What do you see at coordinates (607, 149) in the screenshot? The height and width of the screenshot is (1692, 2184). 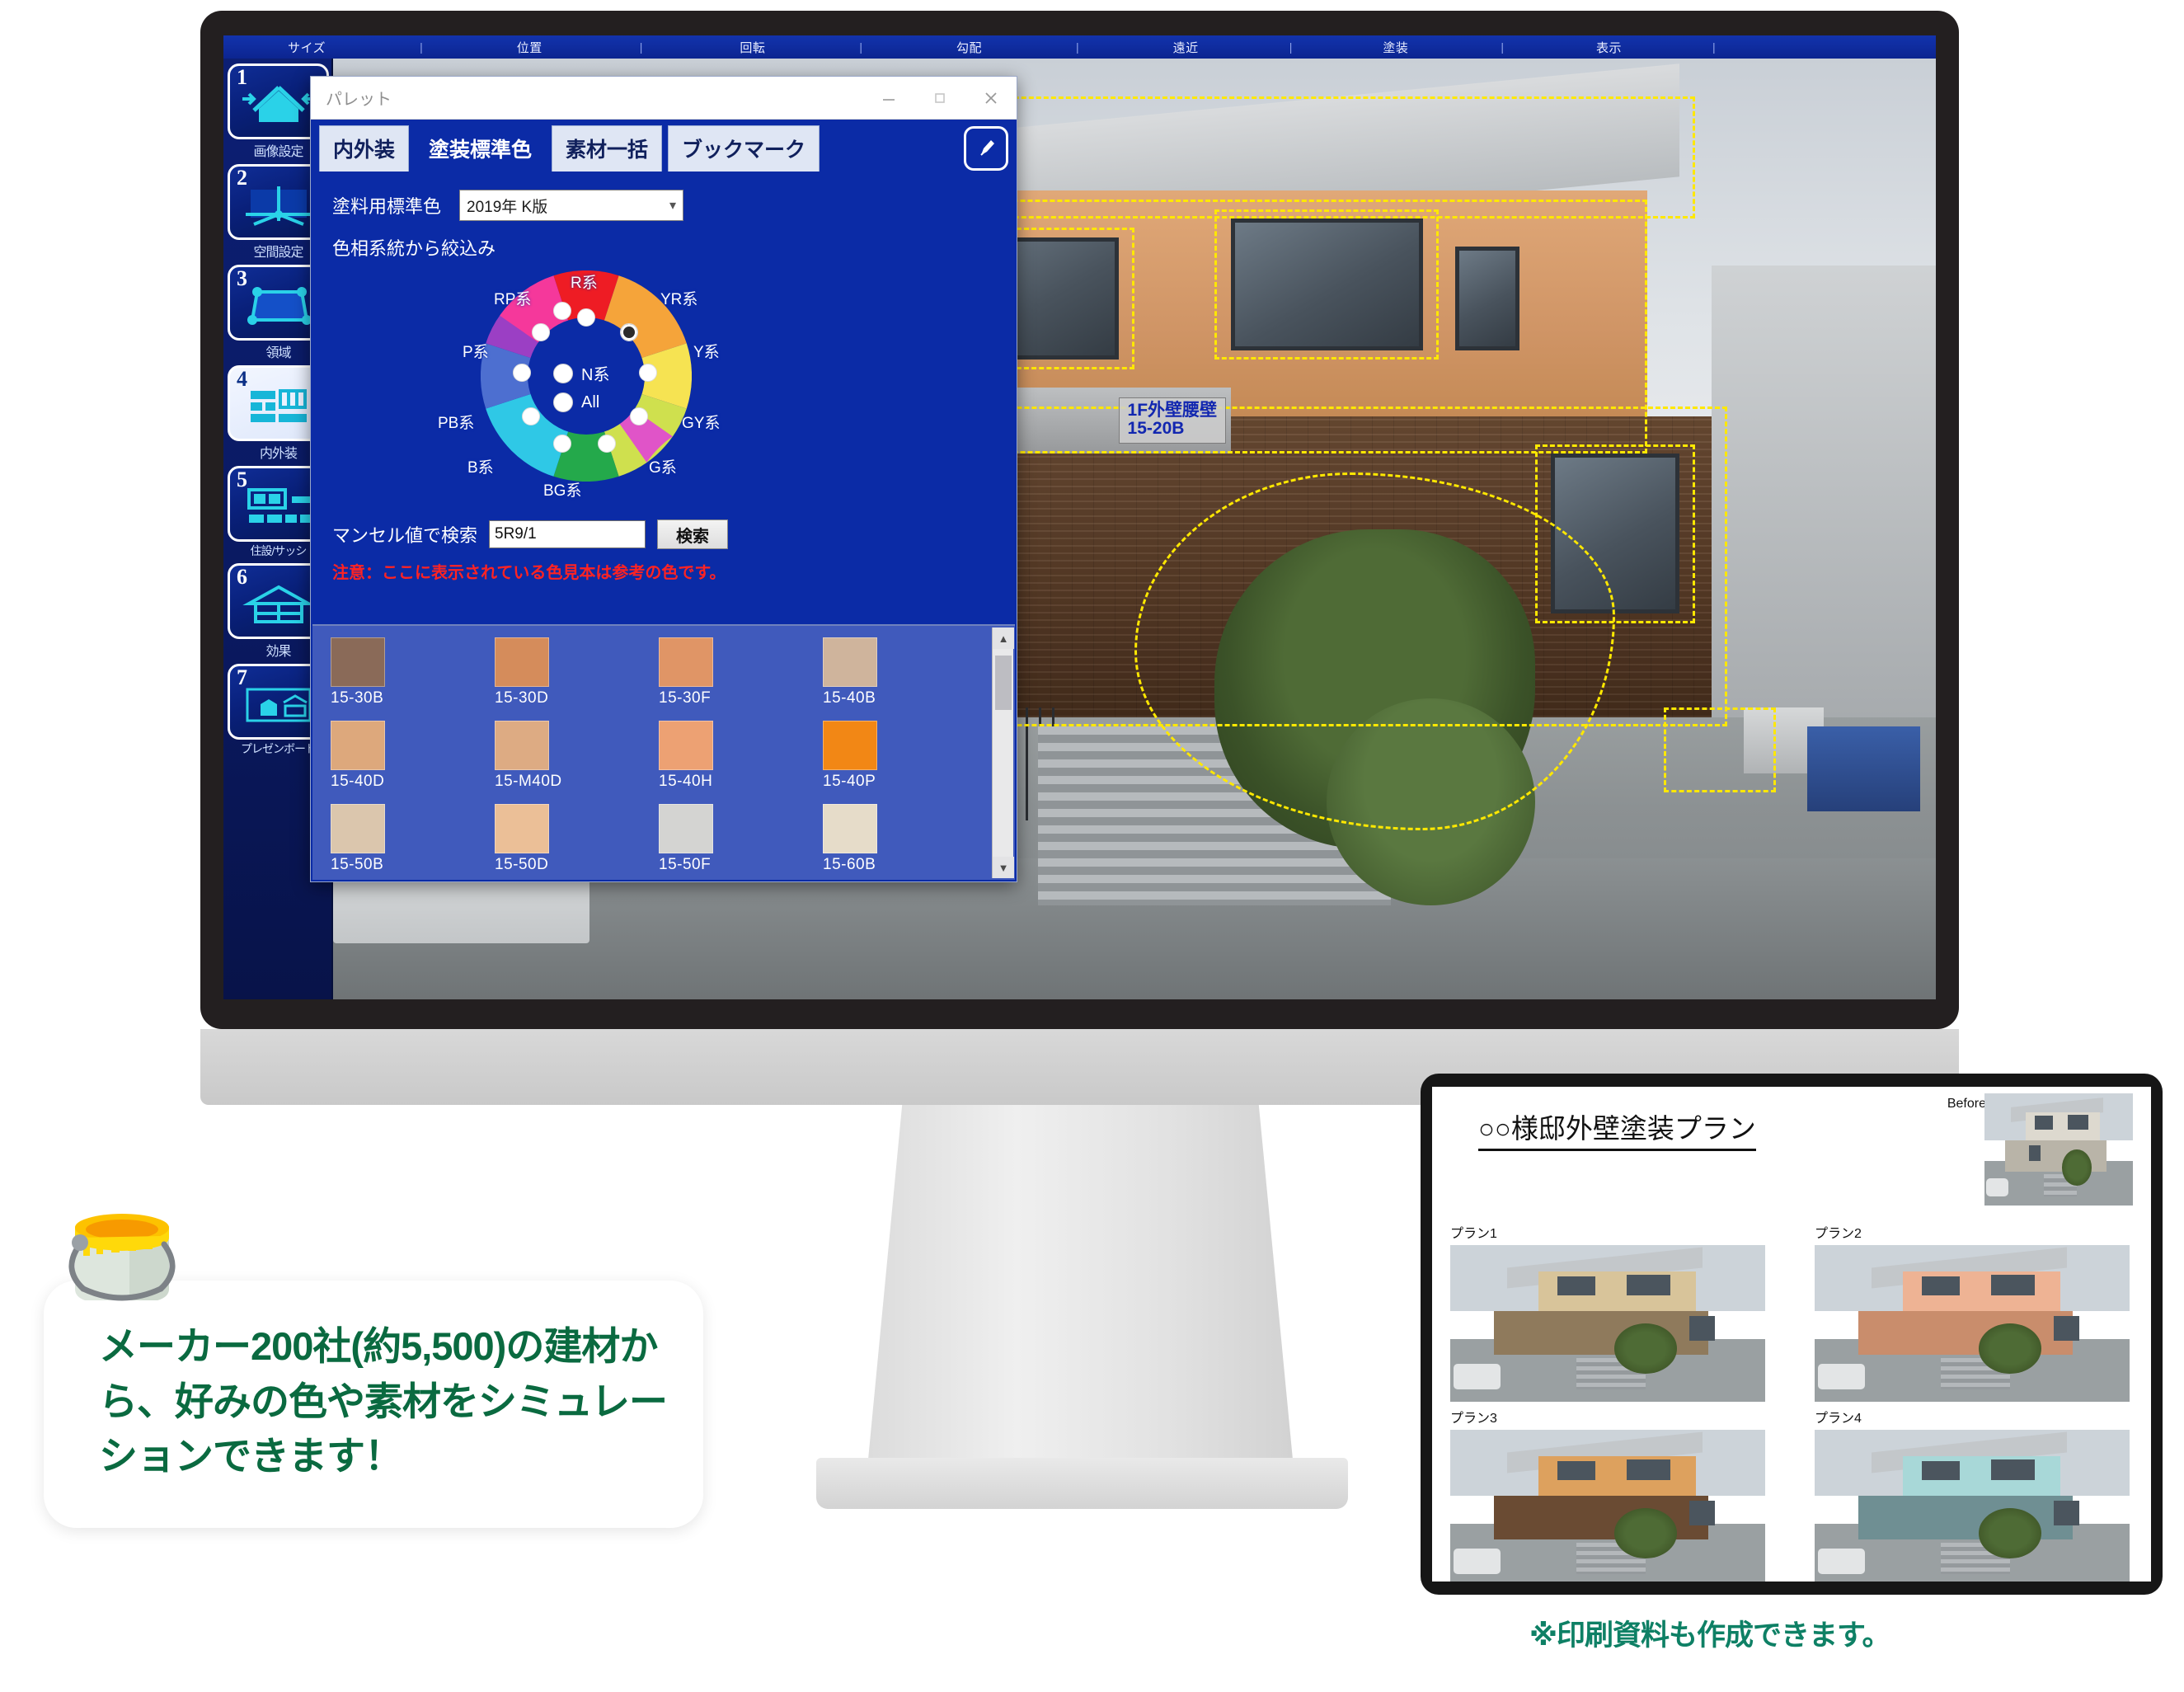 I see `tab-material-bulk: 素材一括` at bounding box center [607, 149].